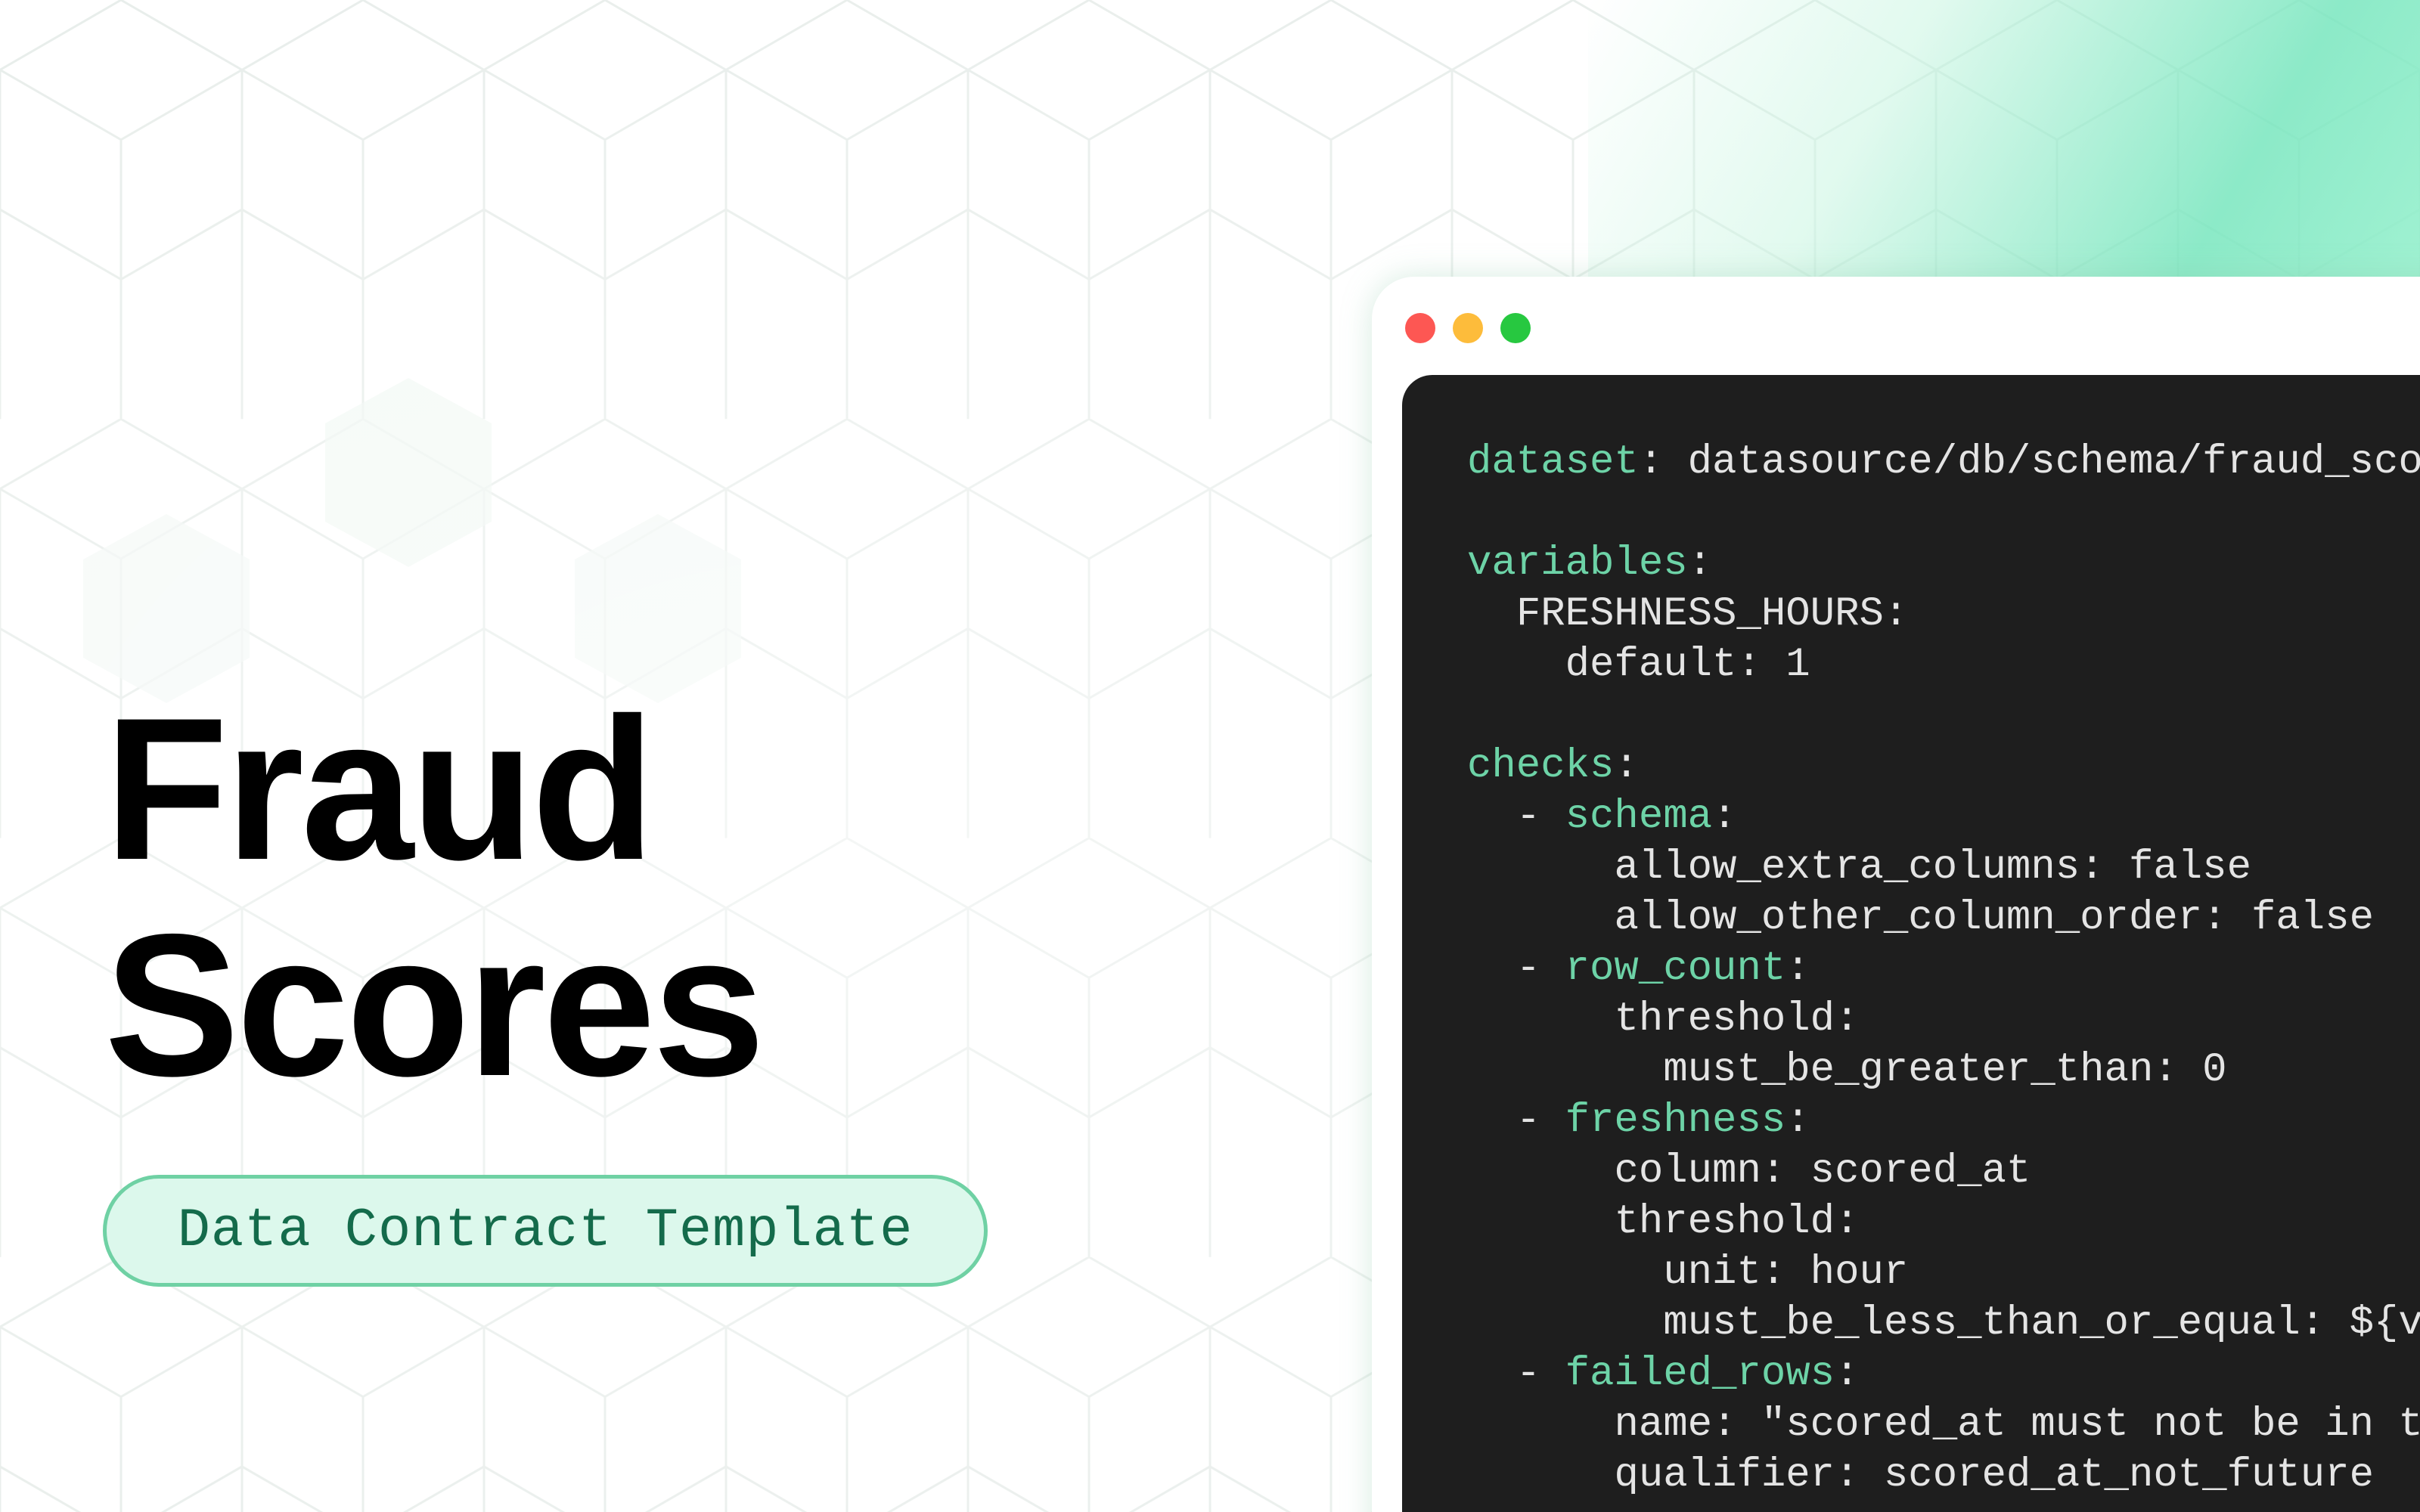 The height and width of the screenshot is (1512, 2420). I want to click on minimize-icon, so click(1468, 328).